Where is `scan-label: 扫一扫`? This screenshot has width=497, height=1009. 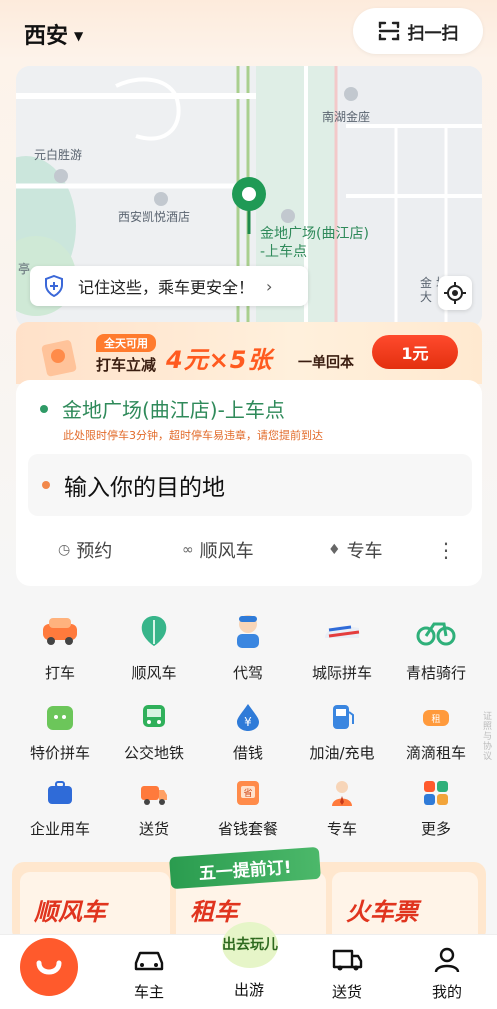 scan-label: 扫一扫 is located at coordinates (433, 33).